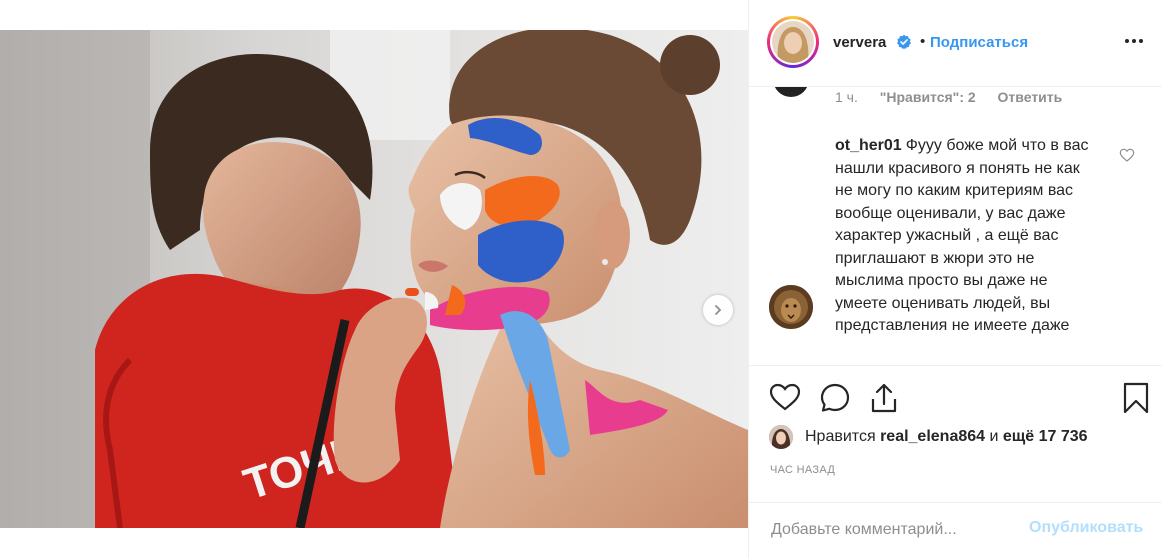 This screenshot has width=1162, height=559. I want to click on bottom-whitespace, so click(374, 543).